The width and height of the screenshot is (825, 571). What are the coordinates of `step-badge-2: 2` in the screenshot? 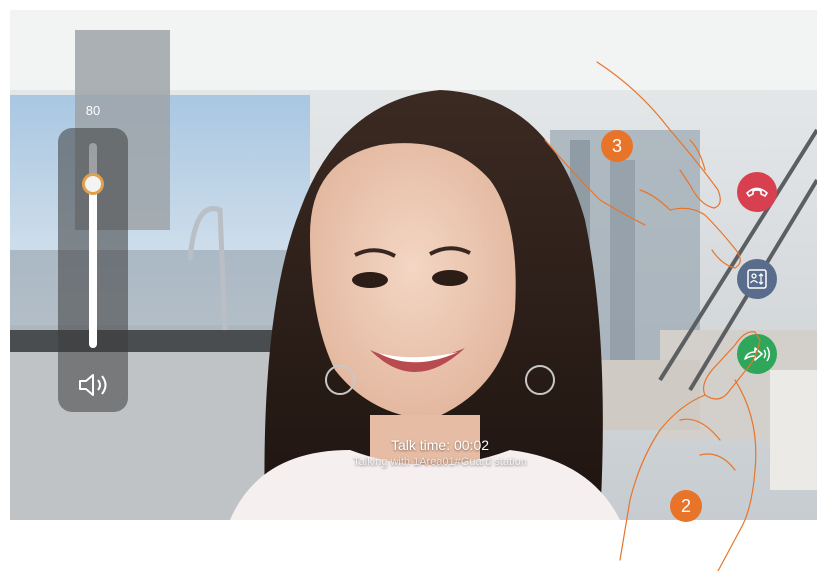 It's located at (686, 506).